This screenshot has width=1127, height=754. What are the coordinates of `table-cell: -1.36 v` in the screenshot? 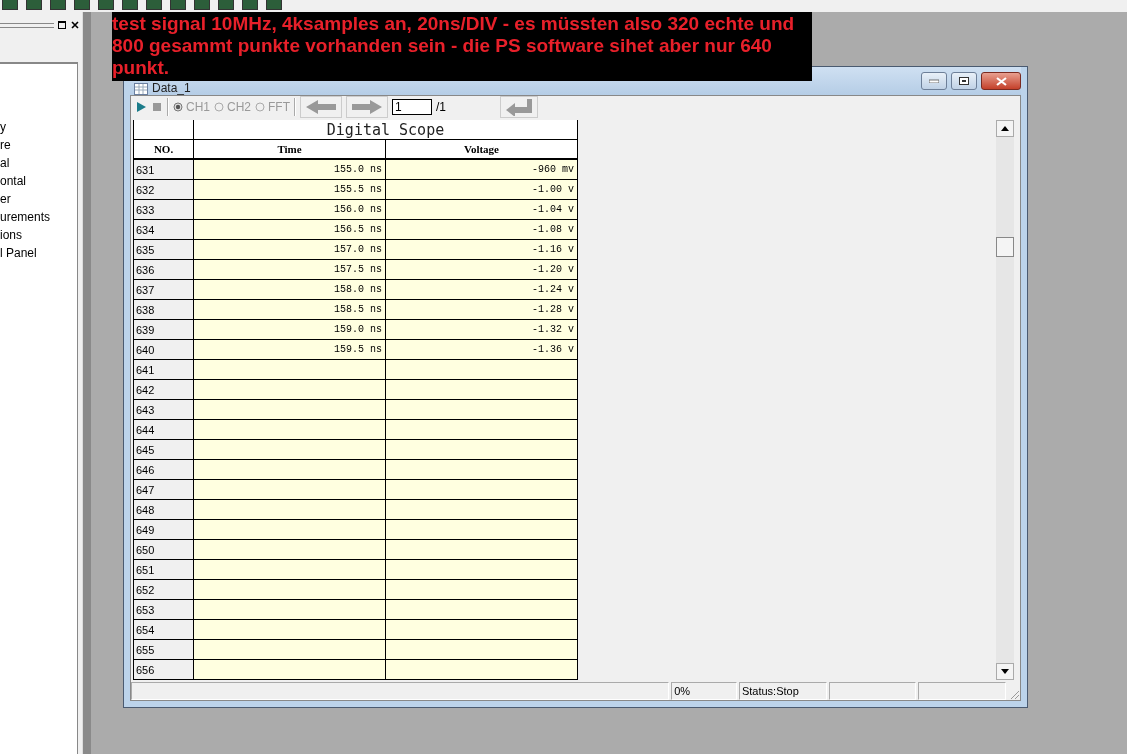 It's located at (482, 350).